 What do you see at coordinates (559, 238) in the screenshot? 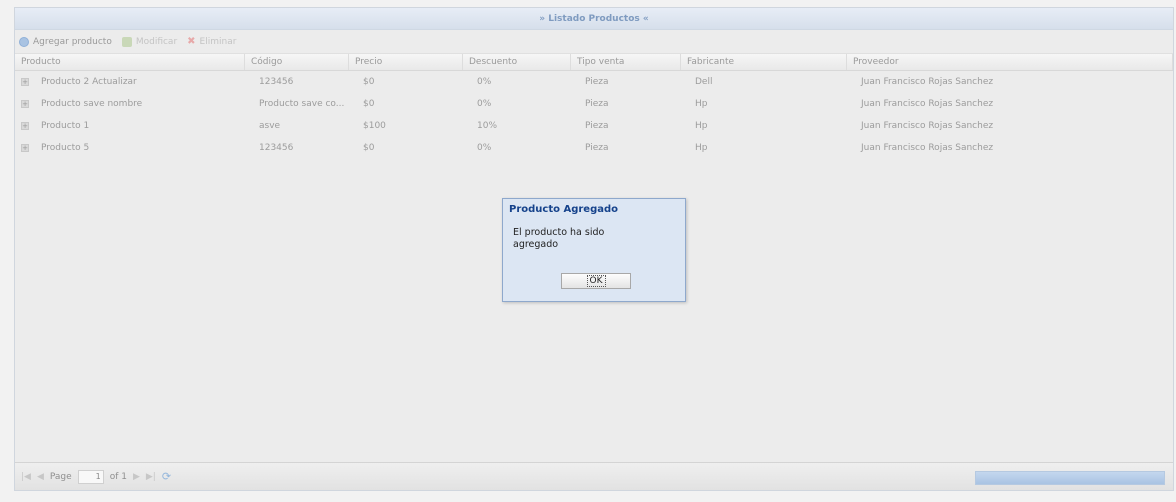
I see `dialog-message: El producto ha sido agregado` at bounding box center [559, 238].